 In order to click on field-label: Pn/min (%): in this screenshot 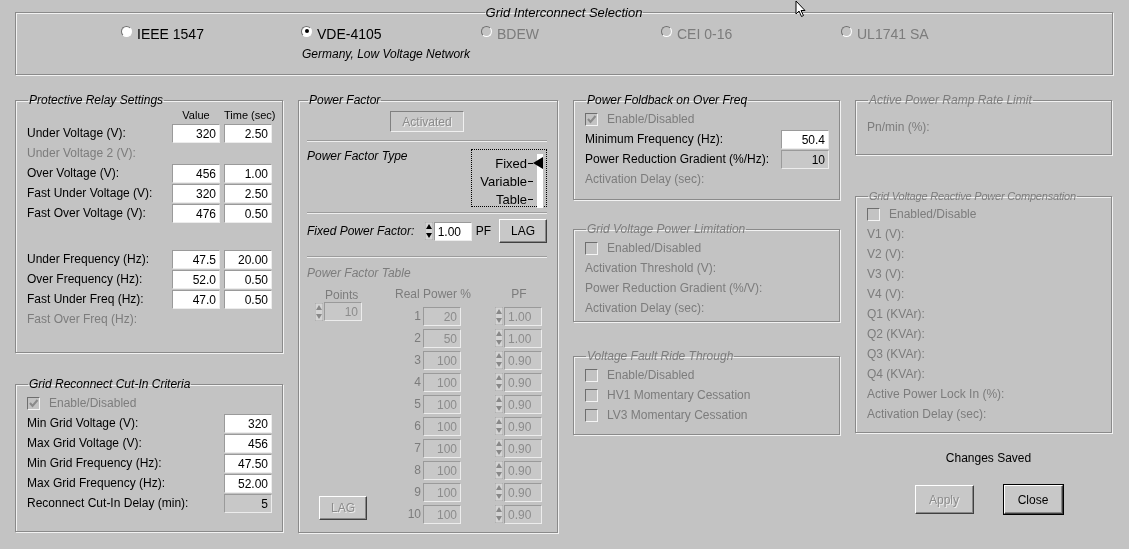, I will do `click(899, 127)`.